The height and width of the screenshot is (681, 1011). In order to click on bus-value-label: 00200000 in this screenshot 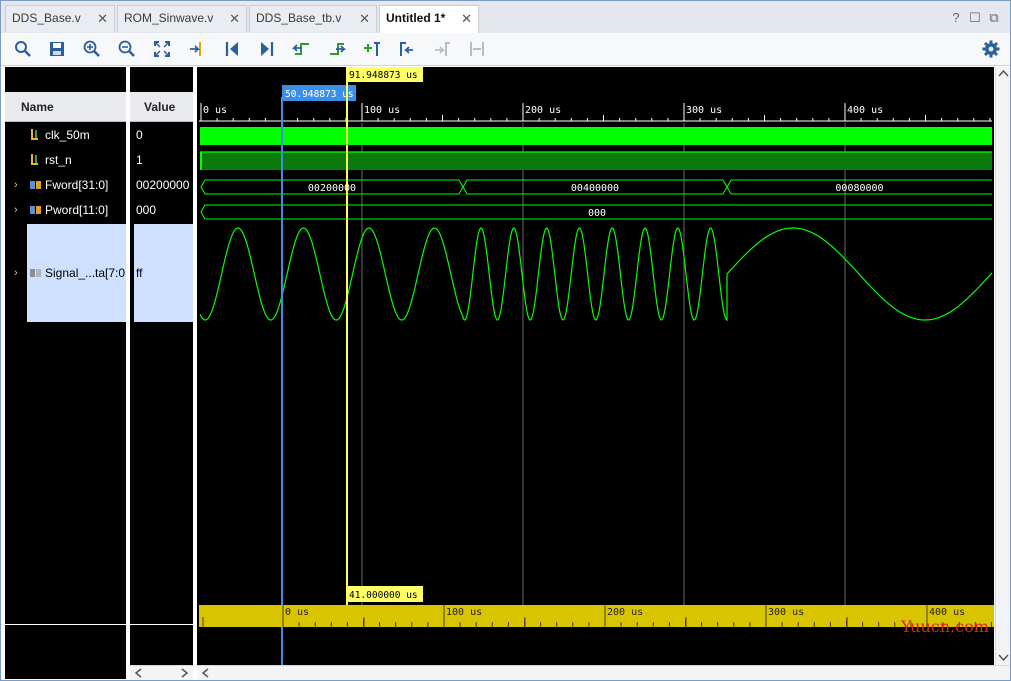, I will do `click(332, 188)`.